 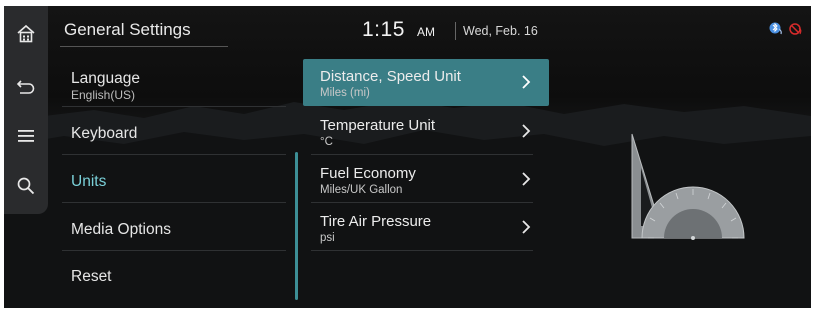 I want to click on menu-item-label: Language, so click(x=105, y=78).